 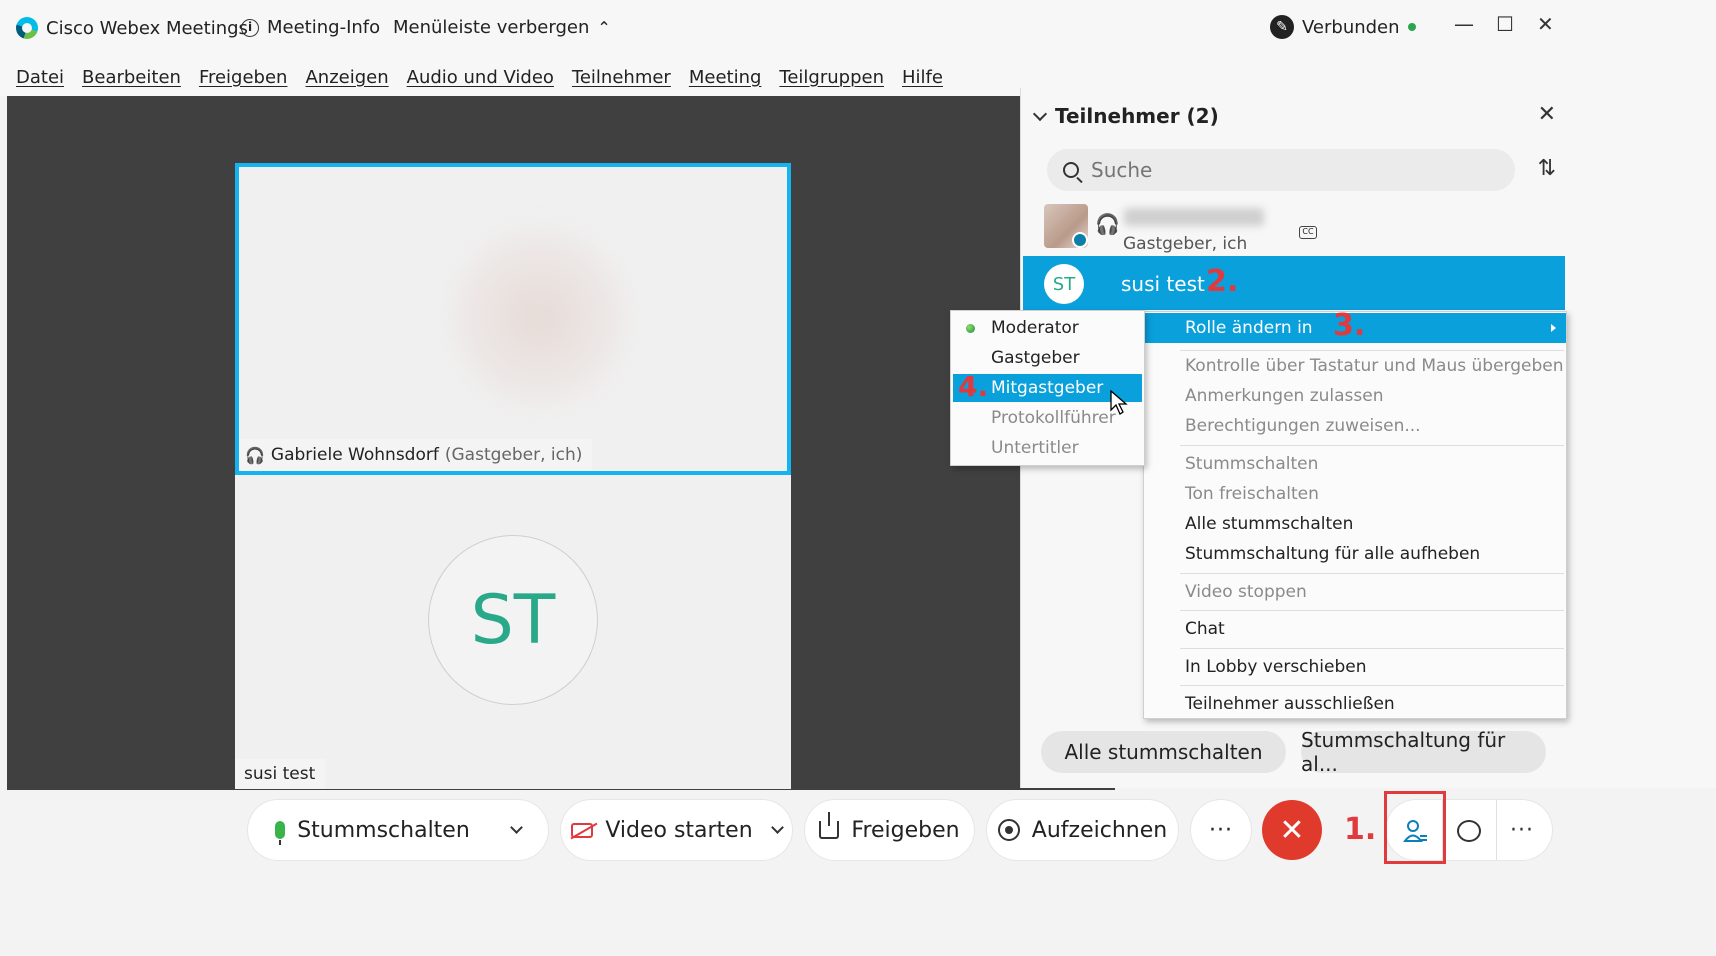 What do you see at coordinates (1355, 554) in the screenshot?
I see `menu-unmute-all: Stummschaltung für alle aufheben` at bounding box center [1355, 554].